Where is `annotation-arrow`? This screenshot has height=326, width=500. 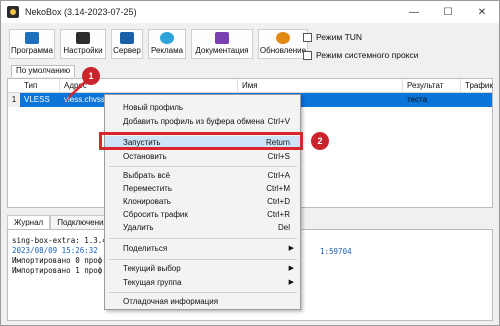 annotation-arrow is located at coordinates (75, 91).